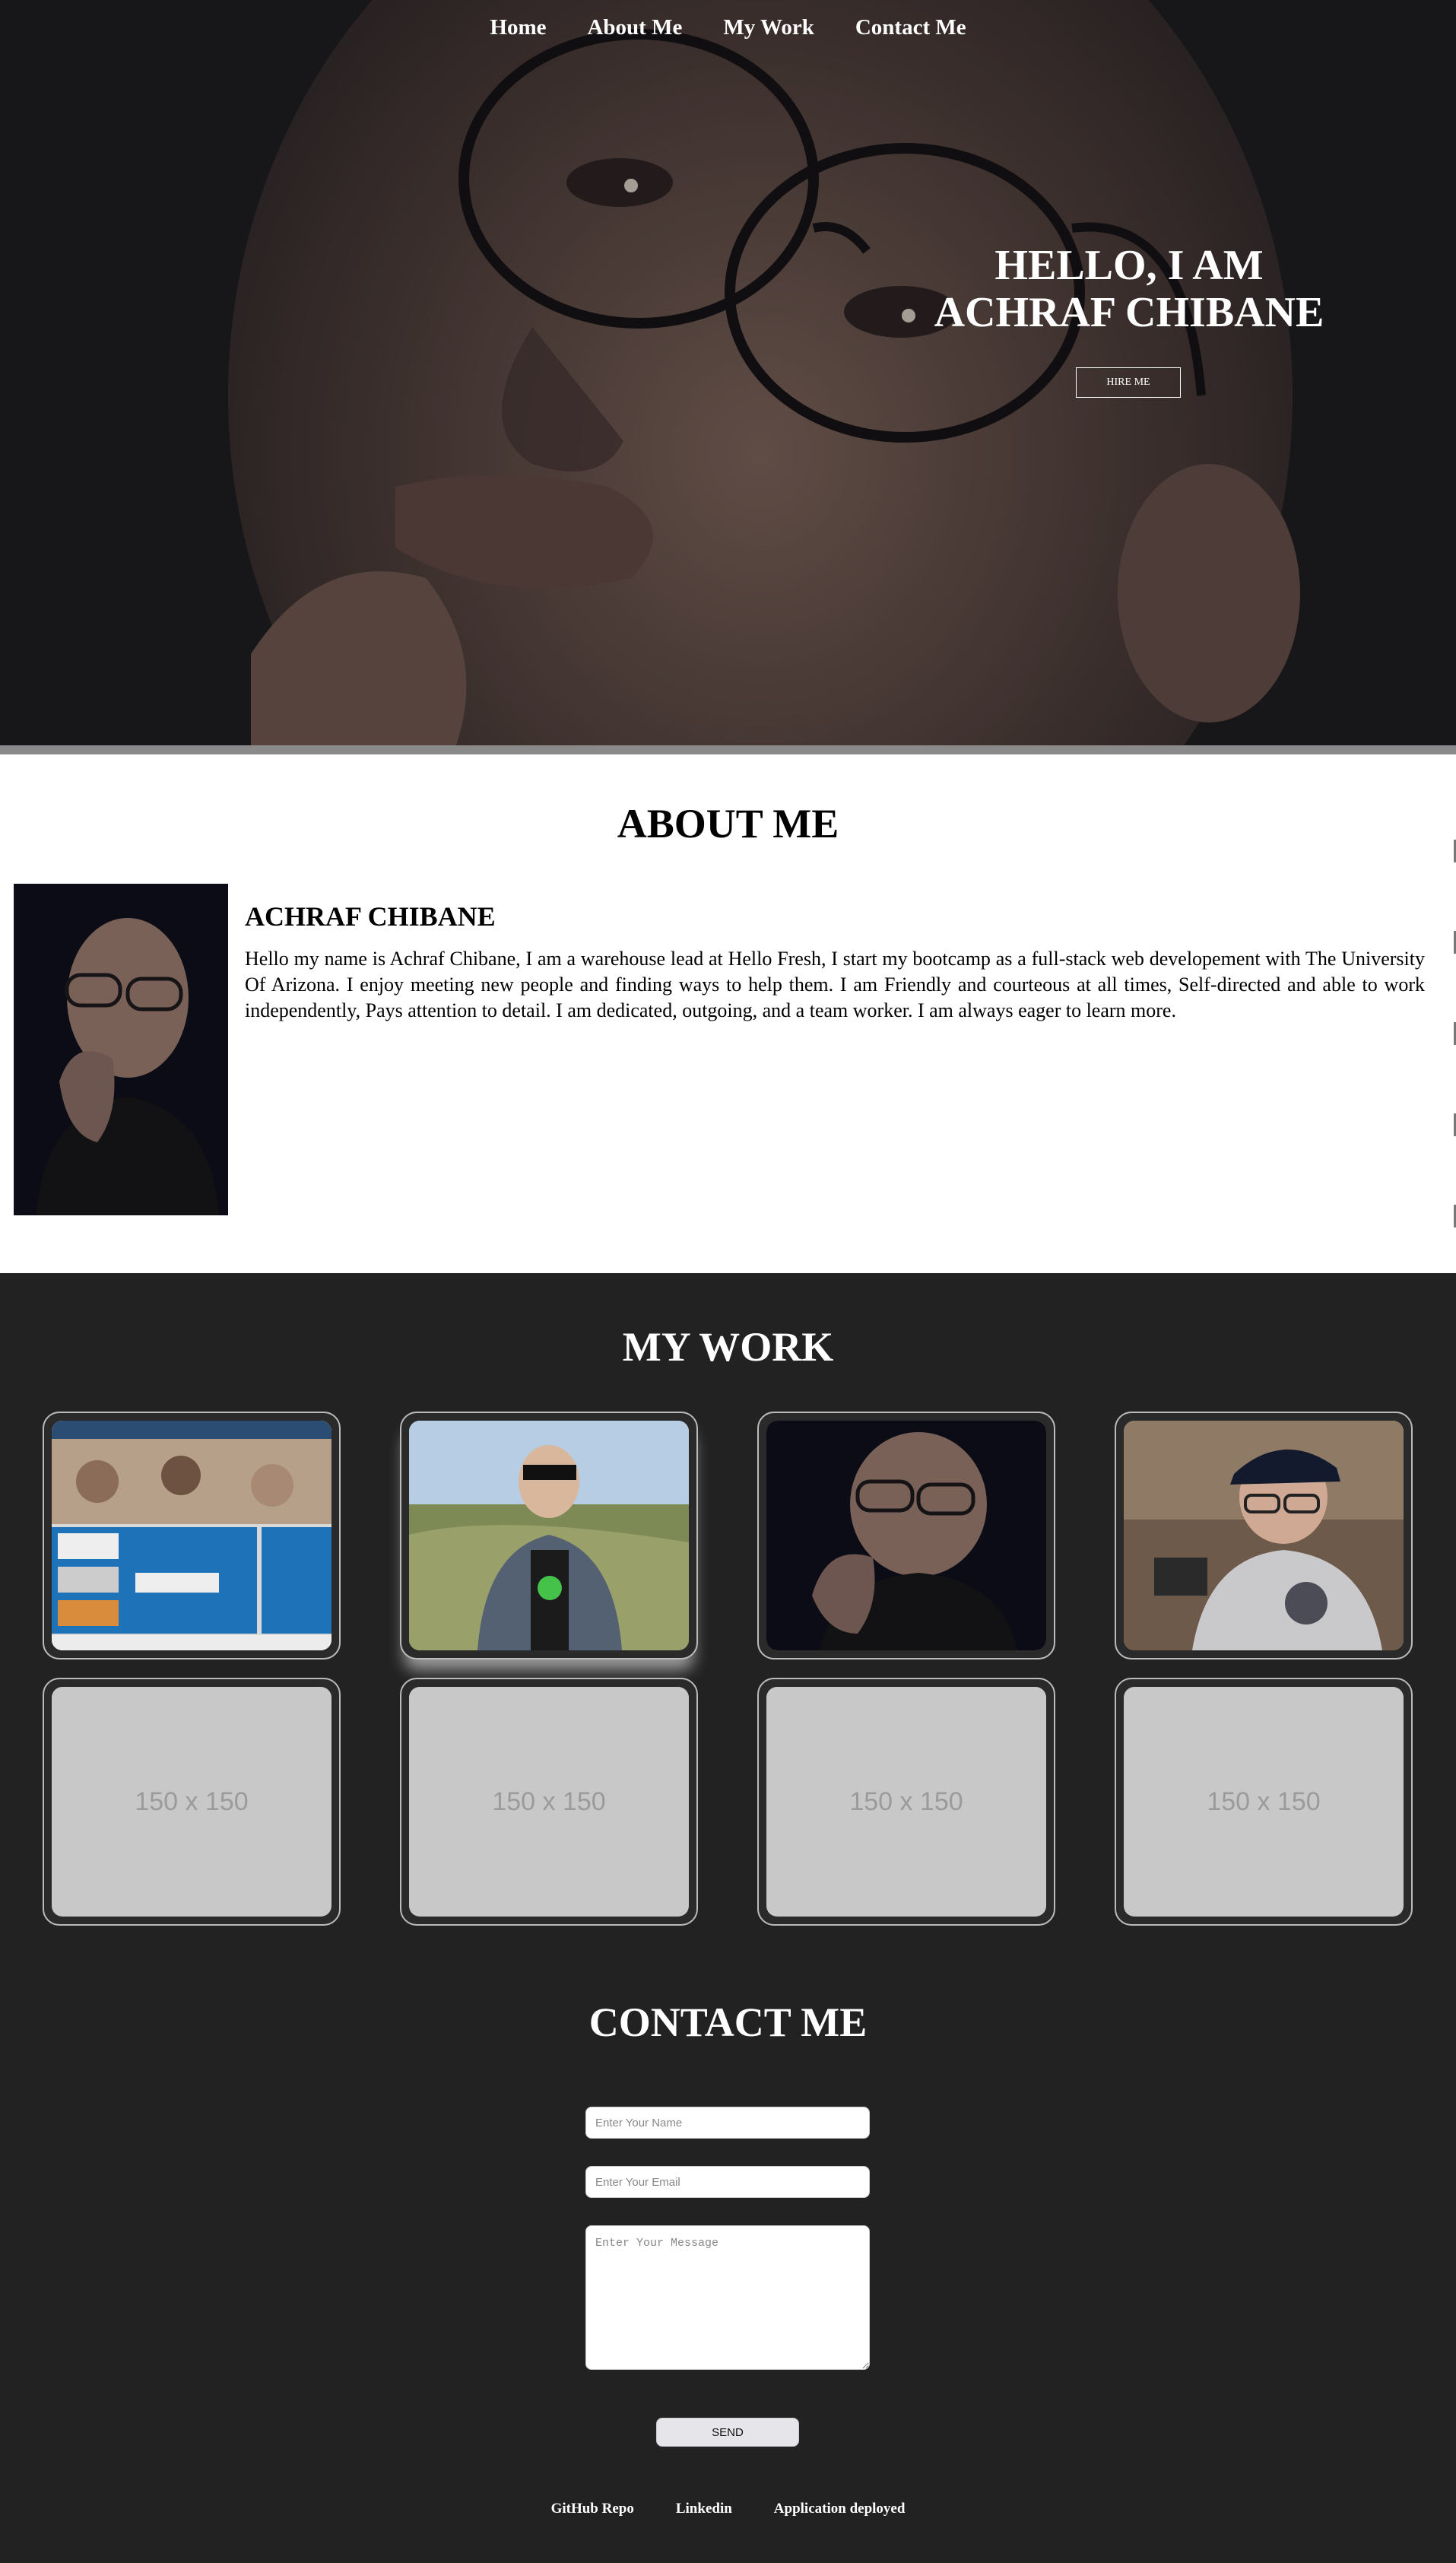 This screenshot has height=2563, width=1456. I want to click on work-card-6: 150 x 150, so click(549, 1802).